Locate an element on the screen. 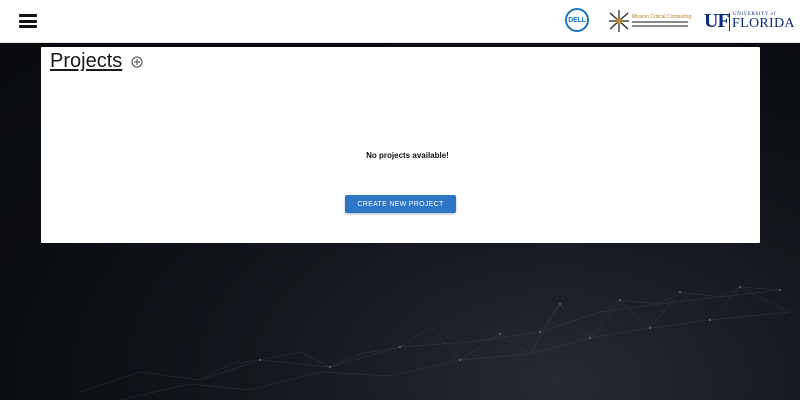 This screenshot has height=400, width=800. network-star-icon is located at coordinates (619, 21).